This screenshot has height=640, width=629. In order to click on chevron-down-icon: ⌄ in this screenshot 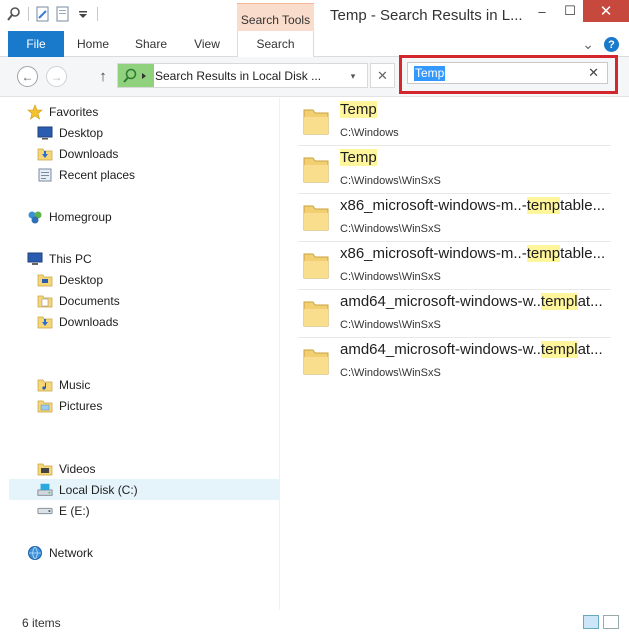, I will do `click(588, 44)`.